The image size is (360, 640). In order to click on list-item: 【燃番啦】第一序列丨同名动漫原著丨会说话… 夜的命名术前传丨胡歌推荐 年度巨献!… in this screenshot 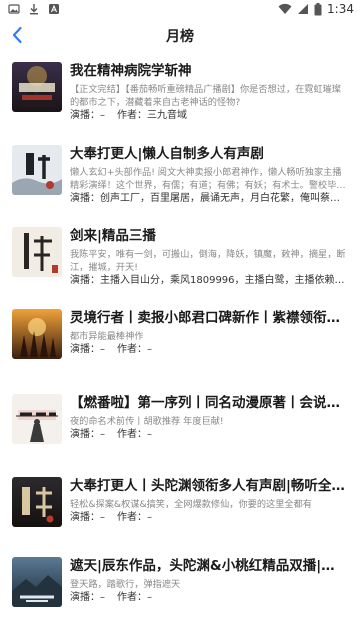, I will do `click(180, 418)`.